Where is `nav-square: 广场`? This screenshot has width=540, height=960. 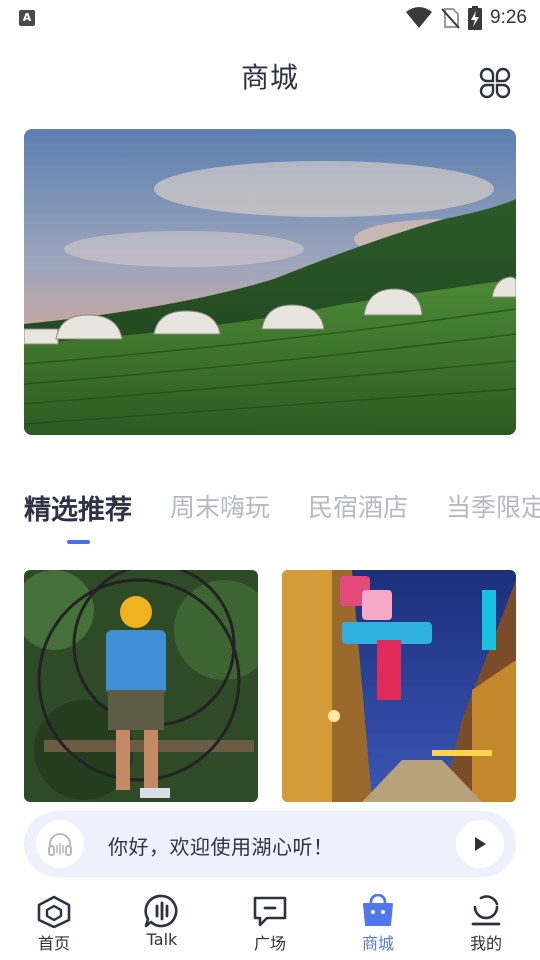
nav-square: 广场 is located at coordinates (270, 926).